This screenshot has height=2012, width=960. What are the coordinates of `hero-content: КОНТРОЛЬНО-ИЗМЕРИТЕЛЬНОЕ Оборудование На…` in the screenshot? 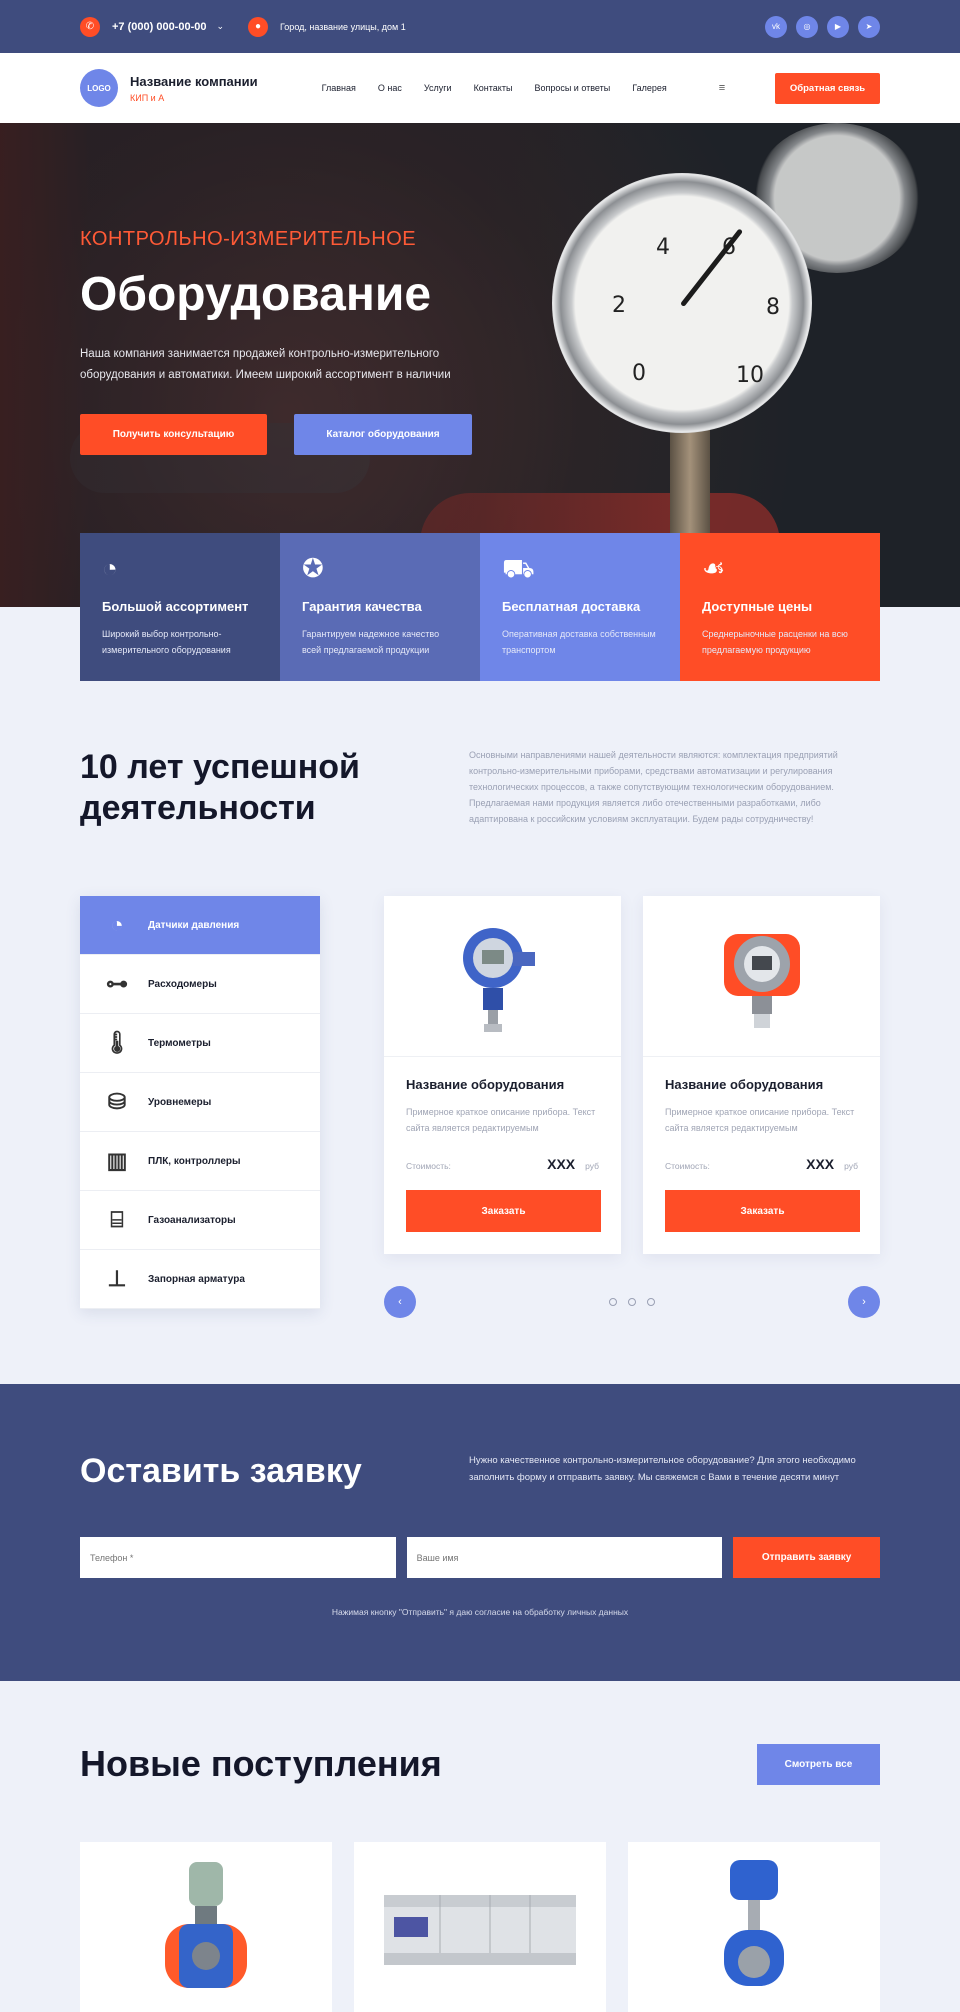 It's located at (290, 341).